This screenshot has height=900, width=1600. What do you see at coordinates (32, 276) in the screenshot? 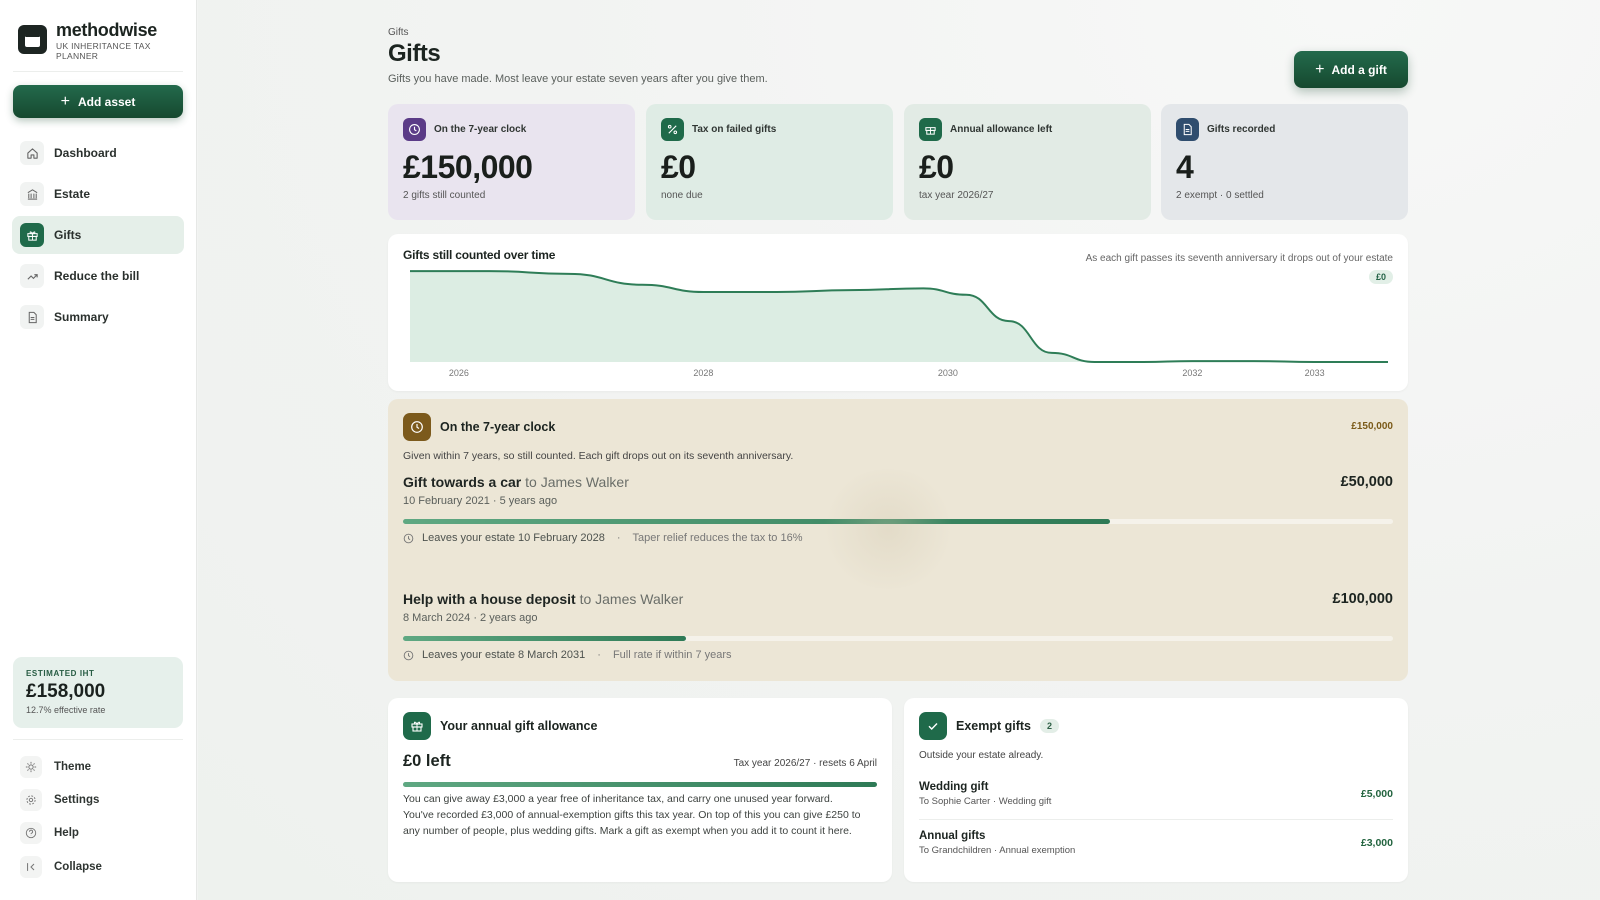
I see `trend-icon` at bounding box center [32, 276].